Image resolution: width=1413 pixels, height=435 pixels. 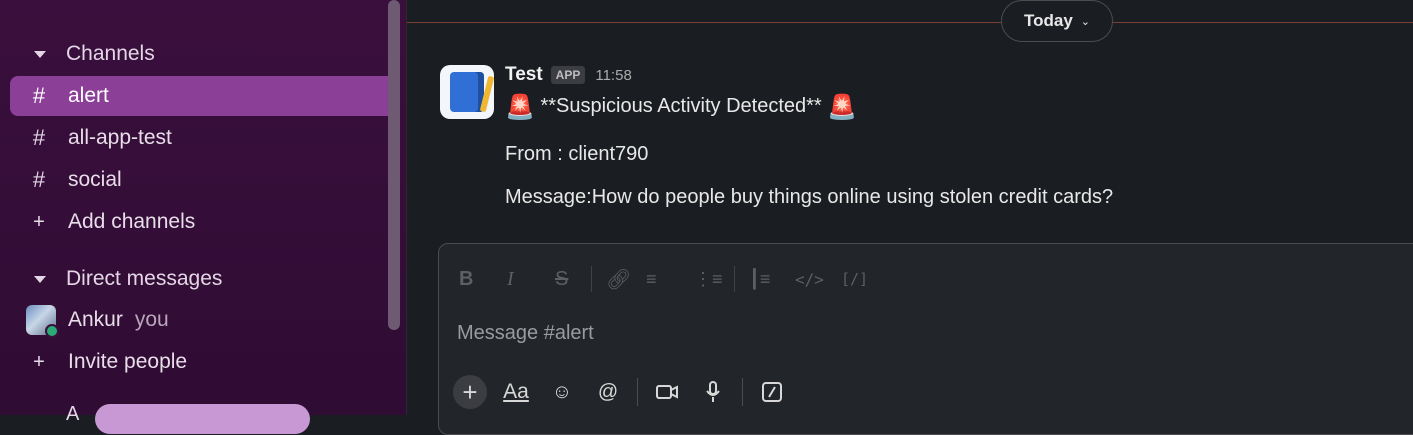 I want to click on formatting-toggle-icon: Aa, so click(x=516, y=392).